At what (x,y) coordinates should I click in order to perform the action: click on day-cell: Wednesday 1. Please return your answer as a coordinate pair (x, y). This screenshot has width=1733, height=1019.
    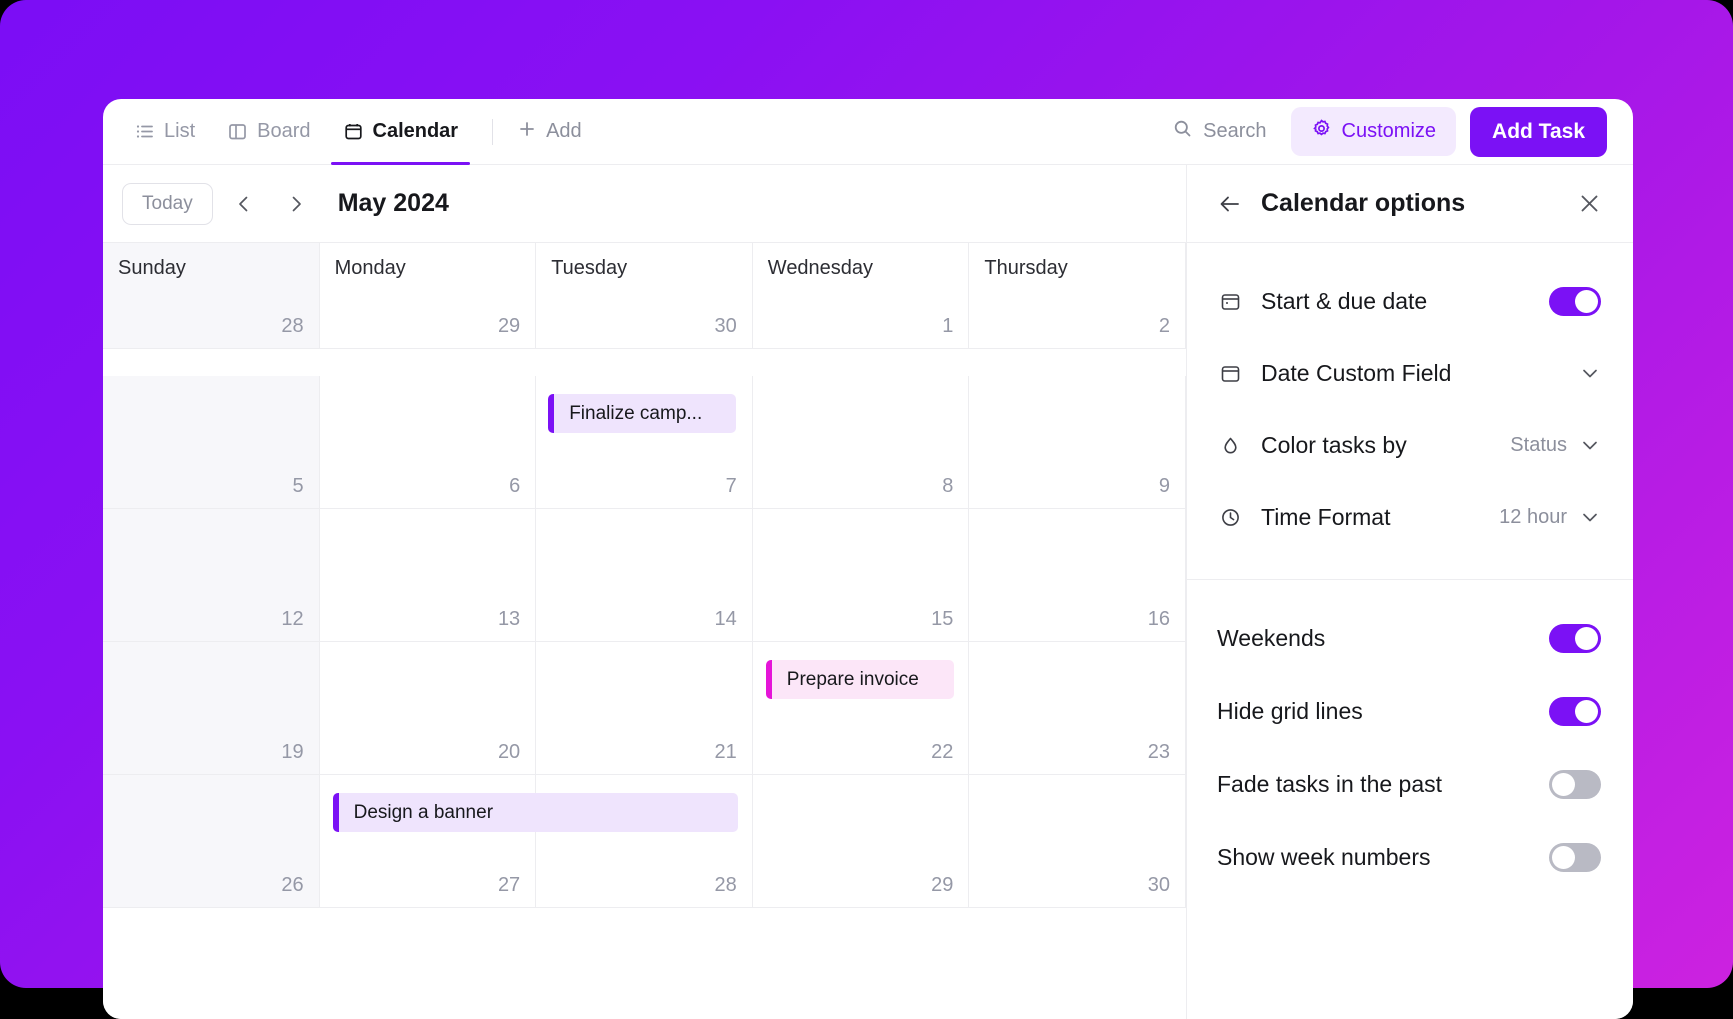
    Looking at the image, I should click on (861, 295).